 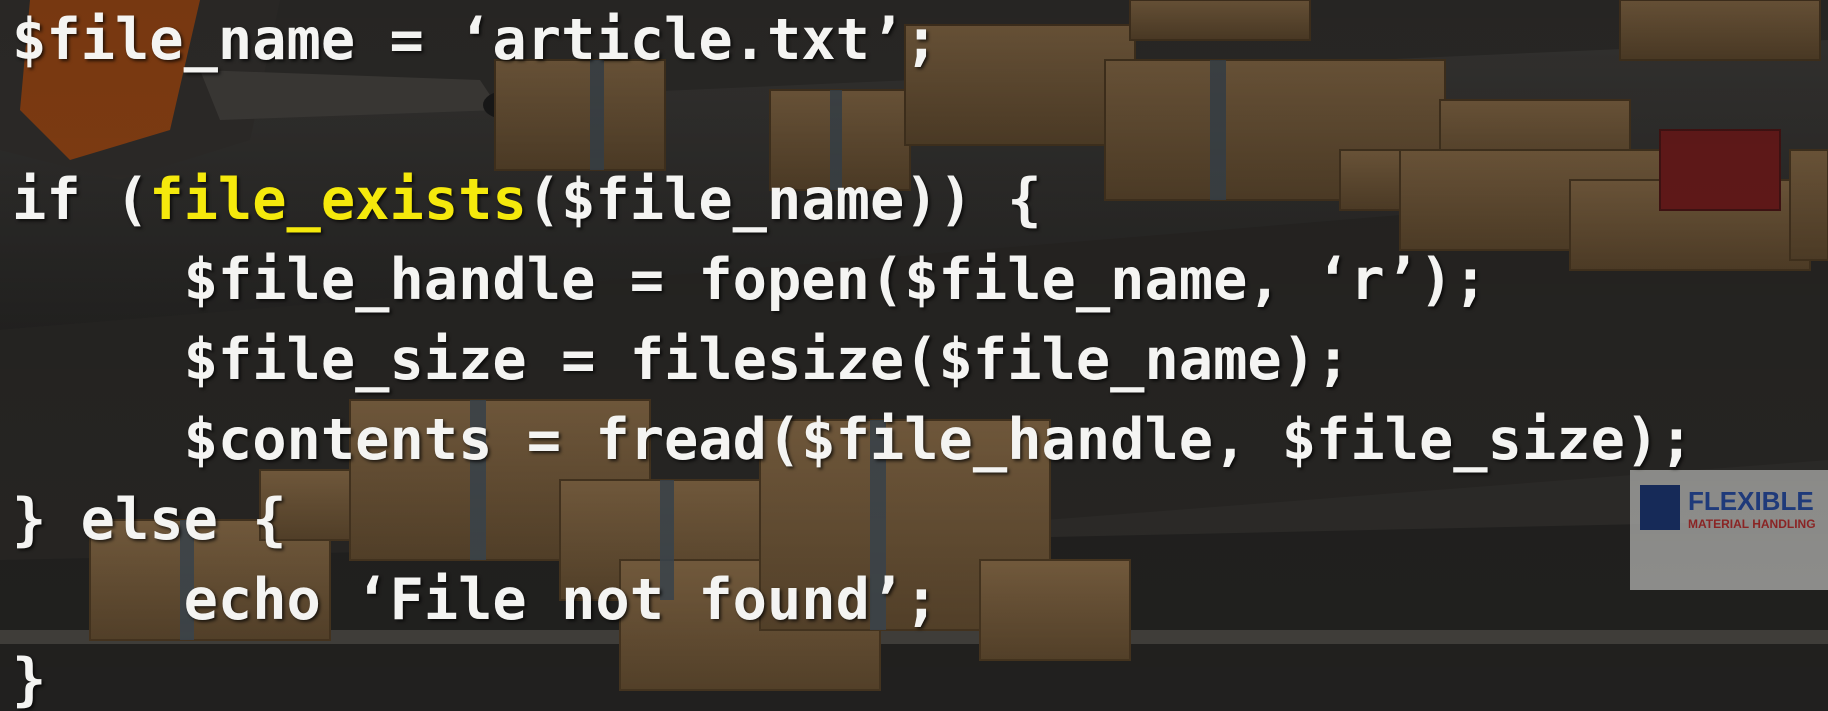 What do you see at coordinates (750, 280) in the screenshot?
I see `code-line-4: $file_handle = fopen($file_name, ‘r’);` at bounding box center [750, 280].